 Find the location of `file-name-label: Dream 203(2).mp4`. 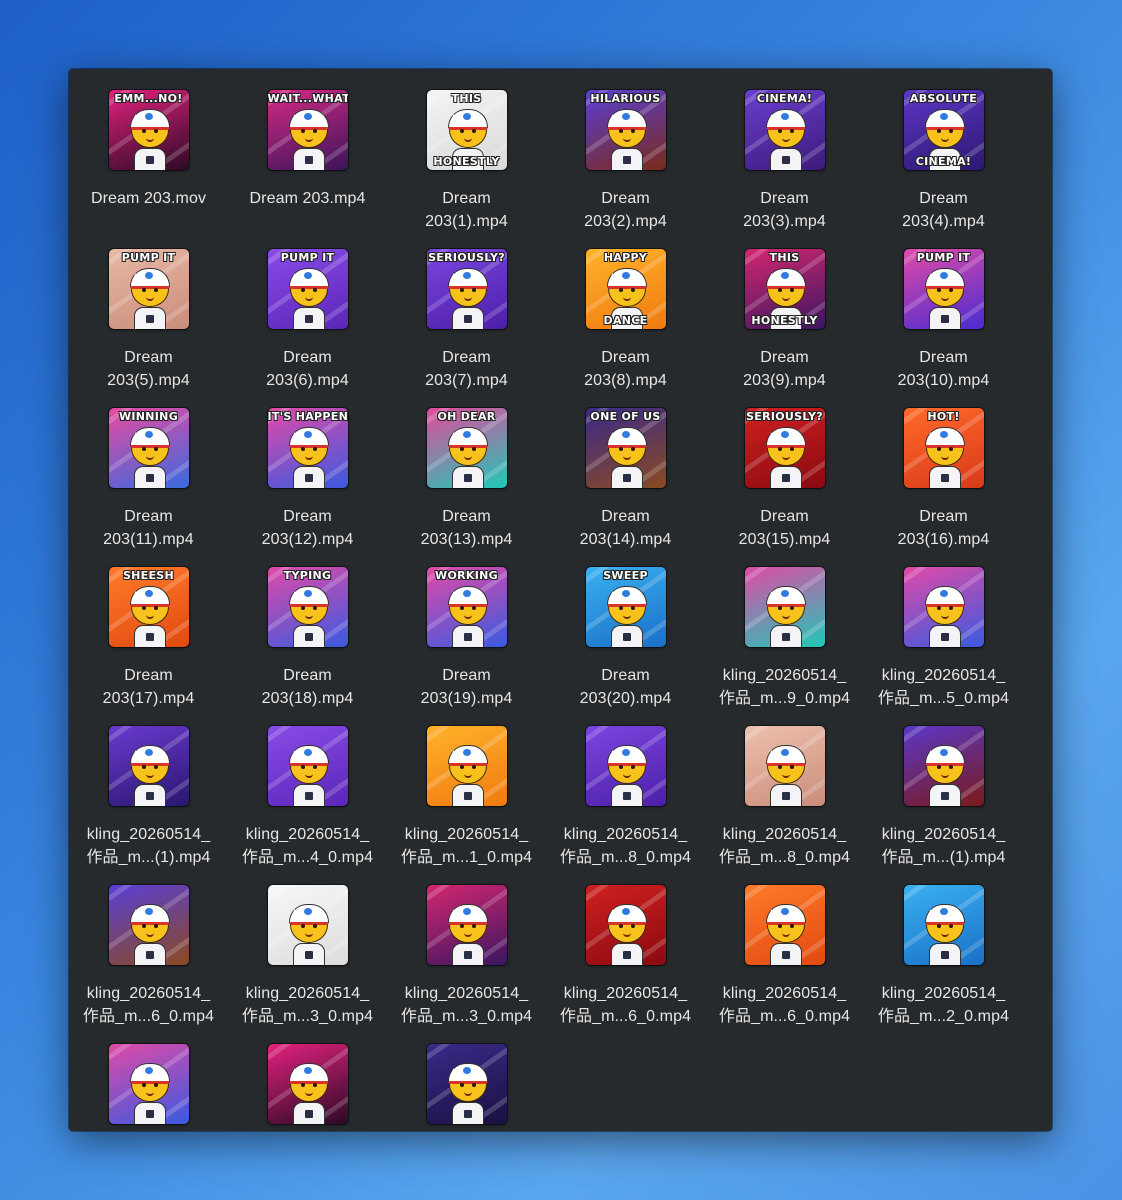

file-name-label: Dream 203(2).mp4 is located at coordinates (626, 210).